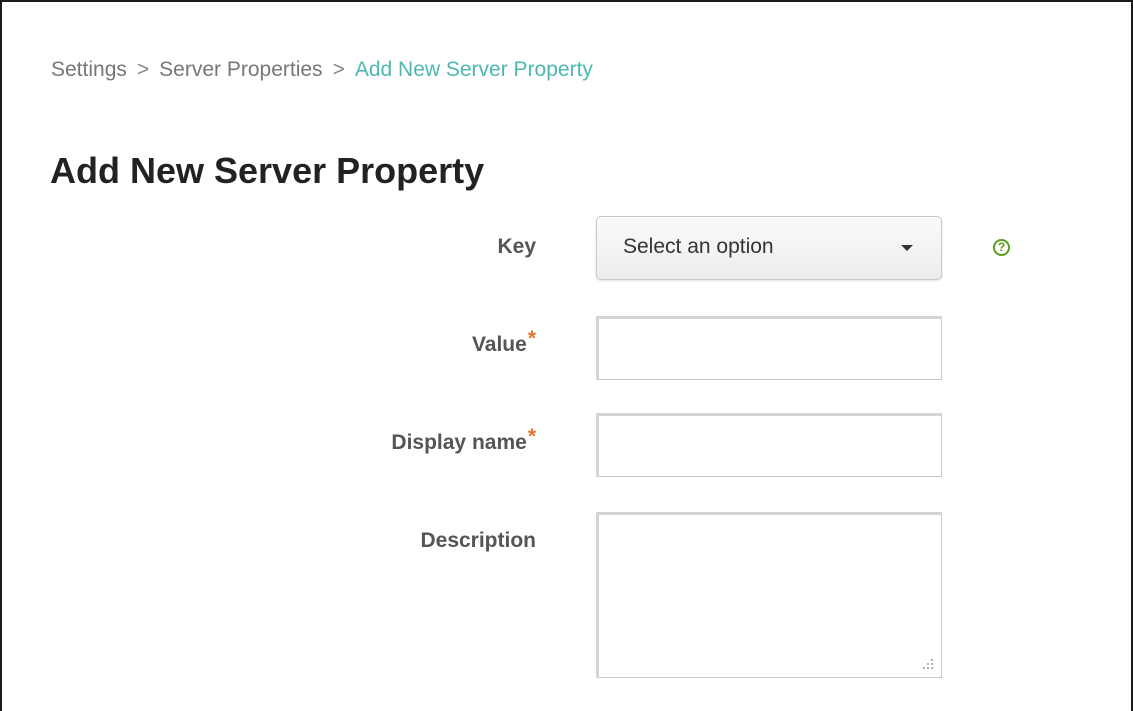 The height and width of the screenshot is (711, 1133). I want to click on resize-grip-icon, so click(927, 663).